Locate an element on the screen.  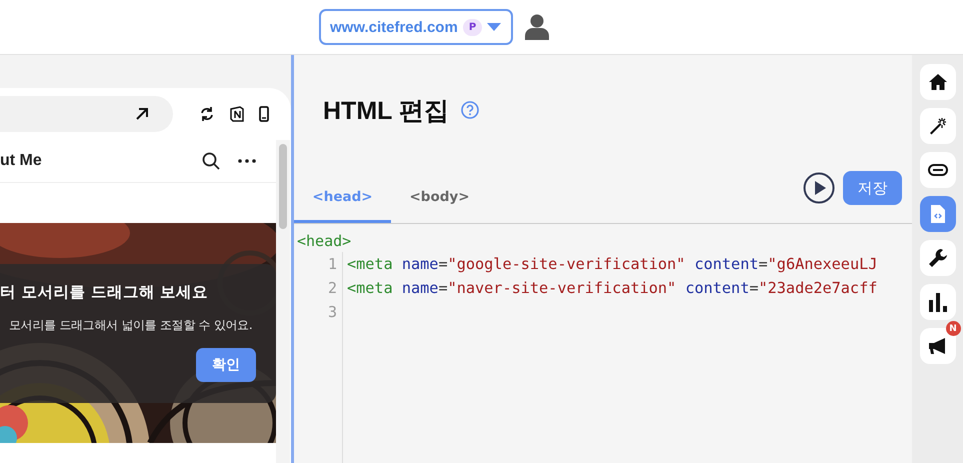
bar-chart-icon is located at coordinates (938, 302).